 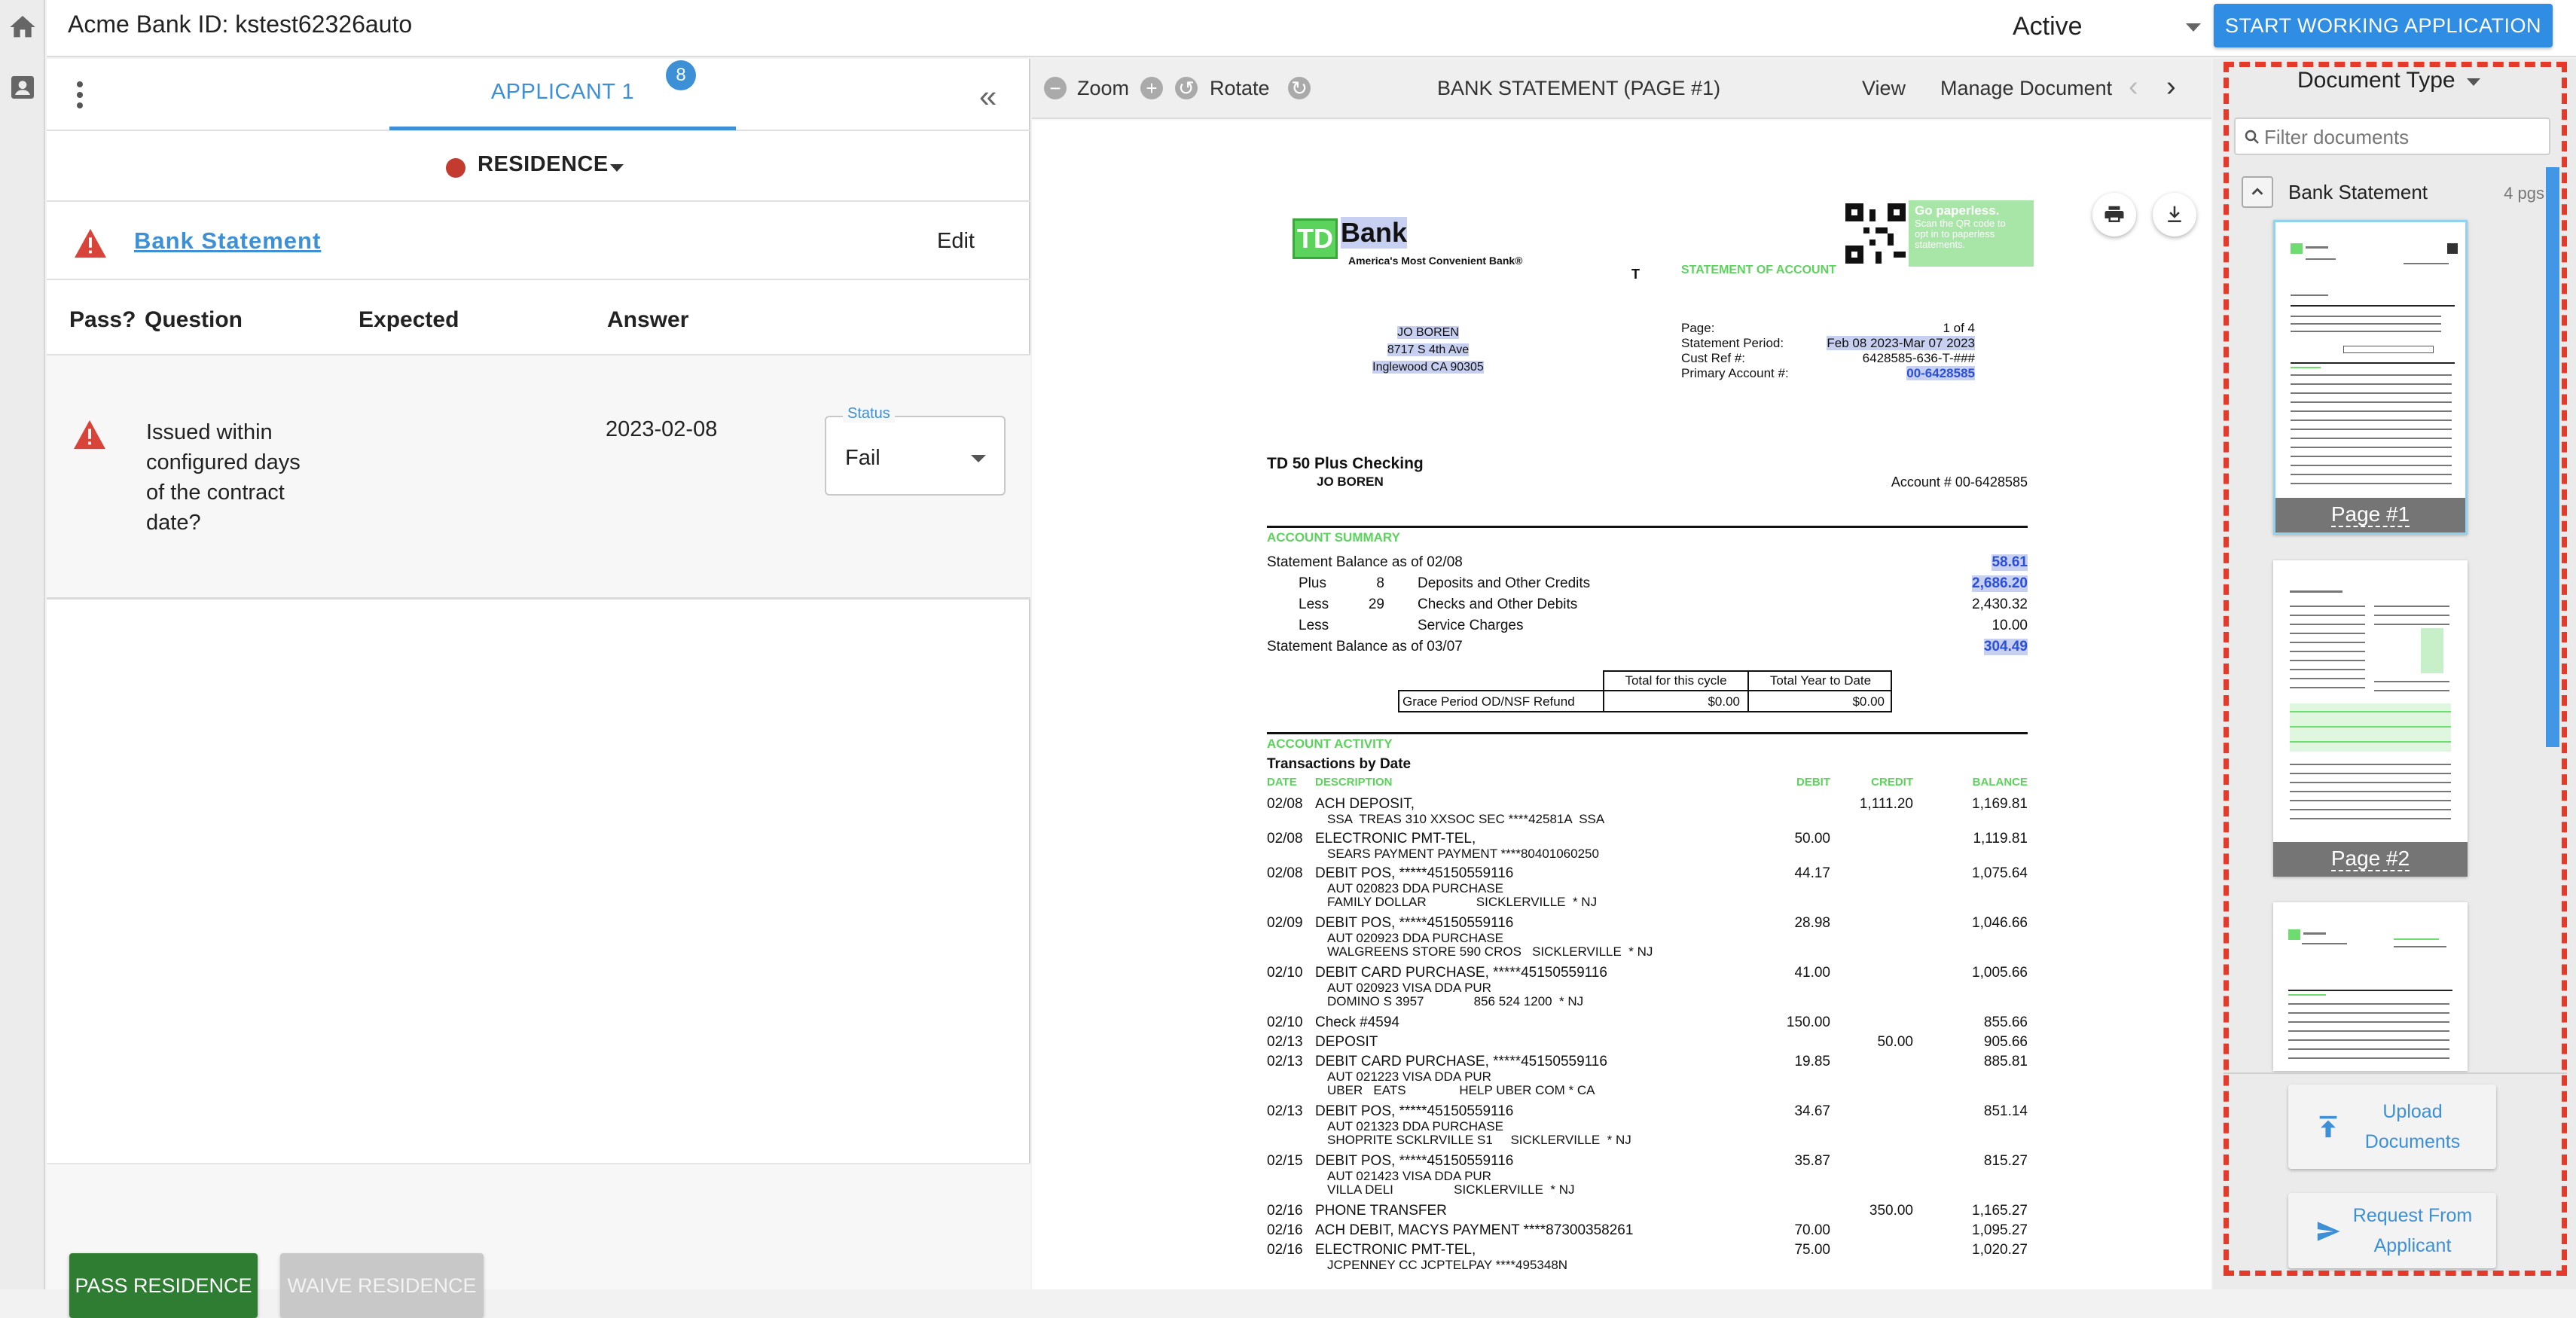 I want to click on transaction-credit: 1,111.20, so click(x=1886, y=804).